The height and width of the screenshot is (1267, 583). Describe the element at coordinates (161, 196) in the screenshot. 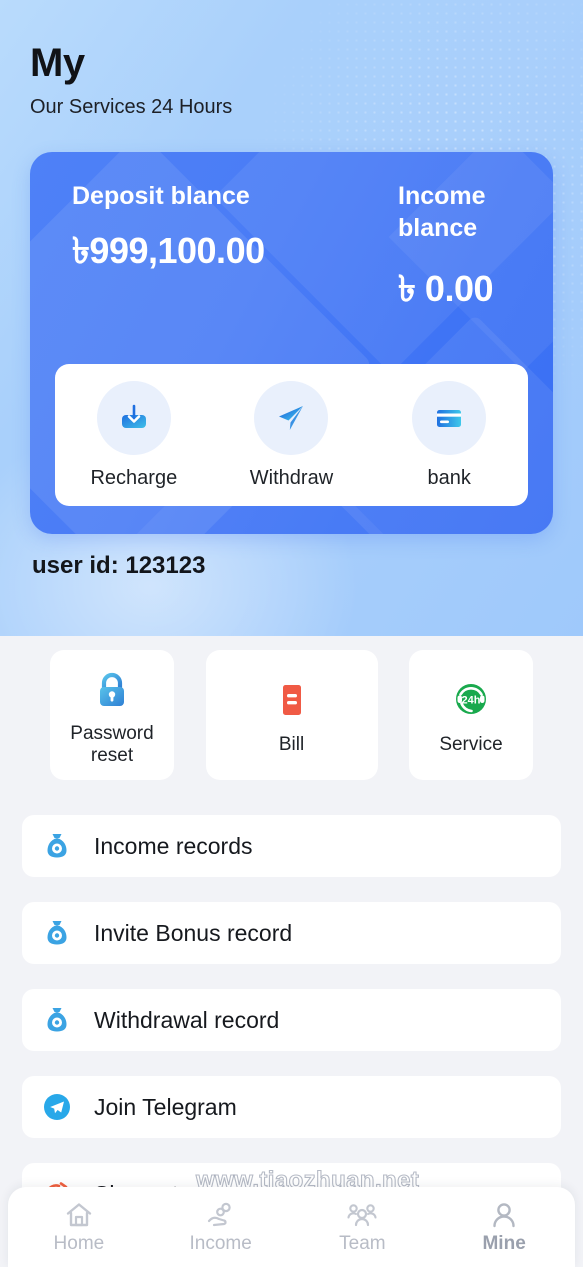

I see `deposit-balance-label: Deposit blance` at that location.